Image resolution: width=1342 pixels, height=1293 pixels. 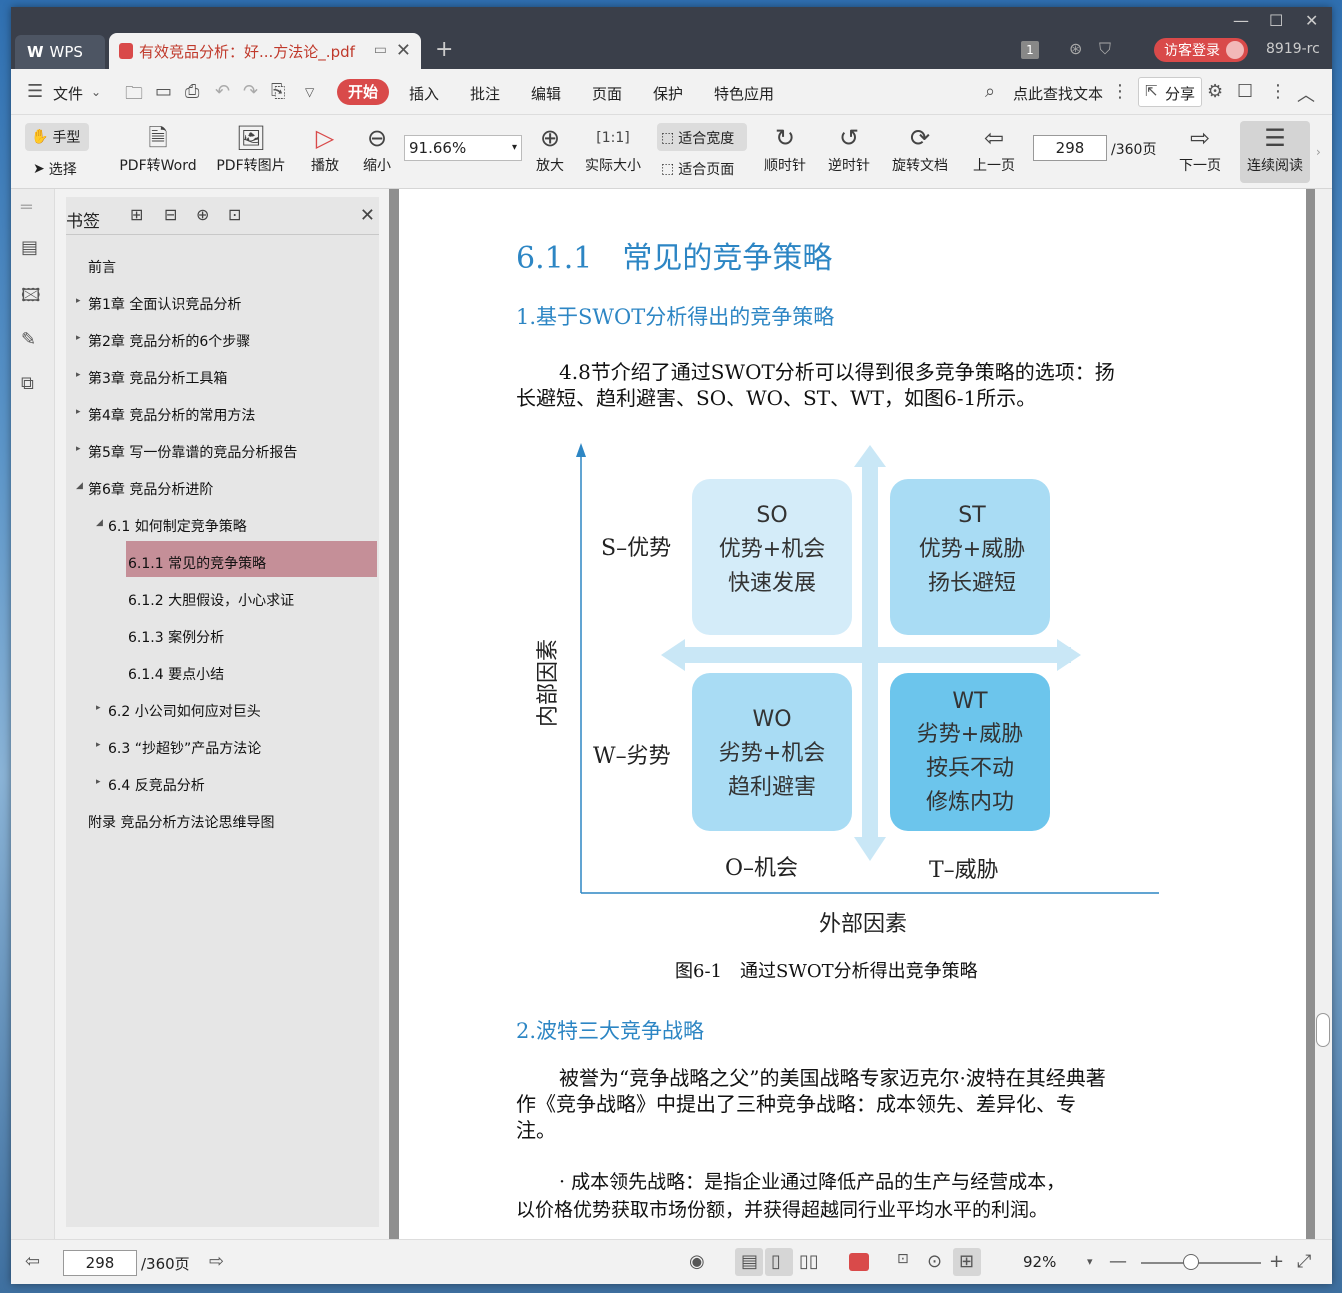 What do you see at coordinates (697, 169) in the screenshot?
I see `fit-page-button: ⬚ 适合页面` at bounding box center [697, 169].